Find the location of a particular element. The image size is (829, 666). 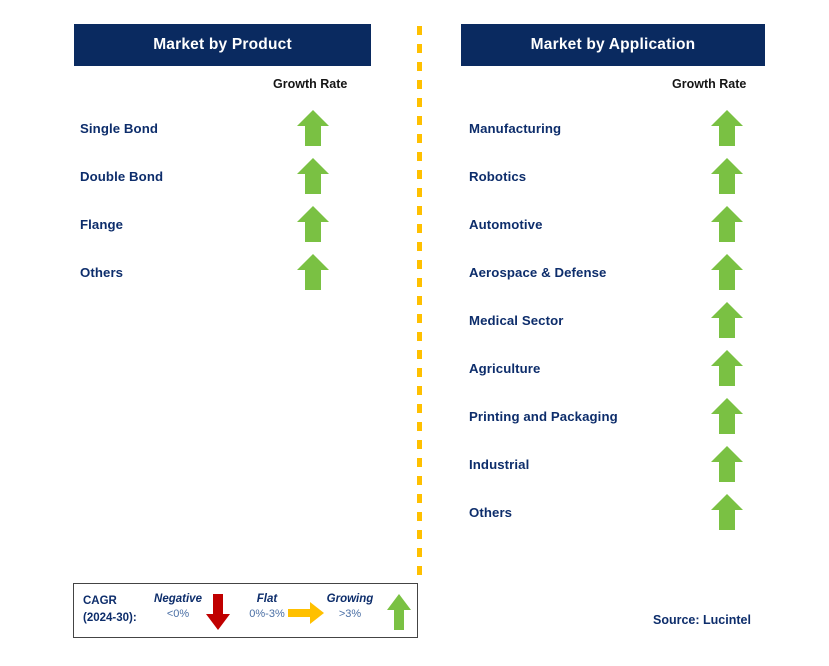

segment-label: Printing and Packaging is located at coordinates (543, 416).